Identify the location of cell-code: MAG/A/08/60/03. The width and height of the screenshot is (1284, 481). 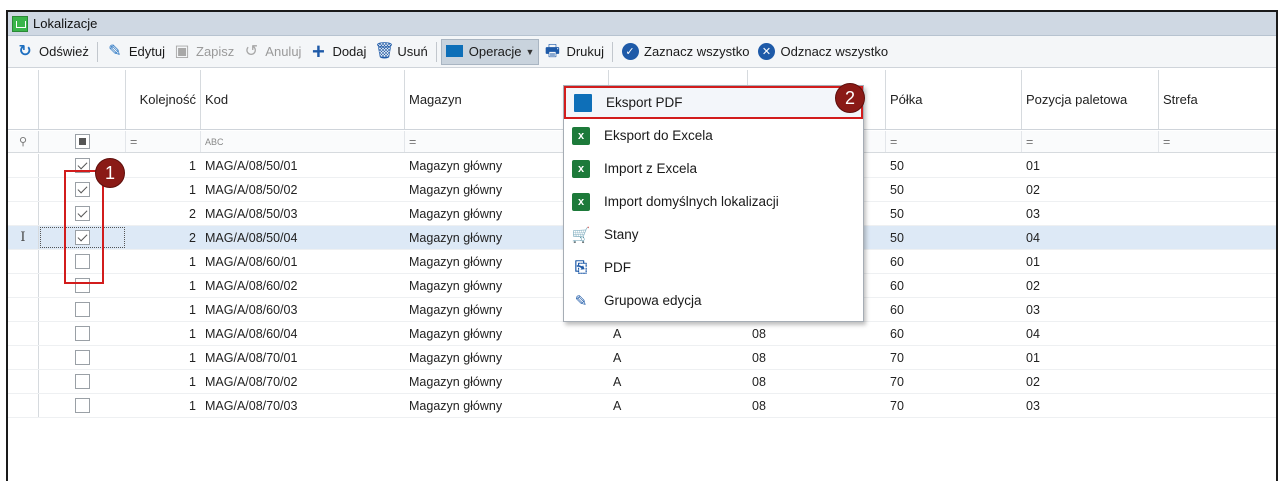
(303, 309).